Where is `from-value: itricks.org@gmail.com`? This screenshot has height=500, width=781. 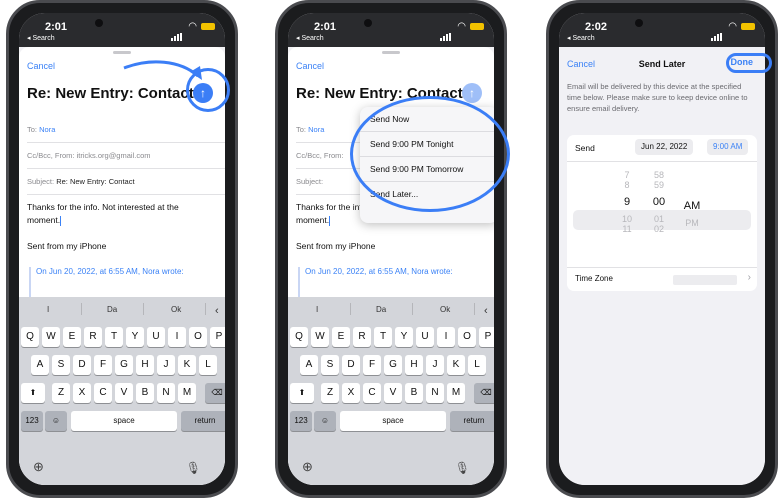 from-value: itricks.org@gmail.com is located at coordinates (114, 155).